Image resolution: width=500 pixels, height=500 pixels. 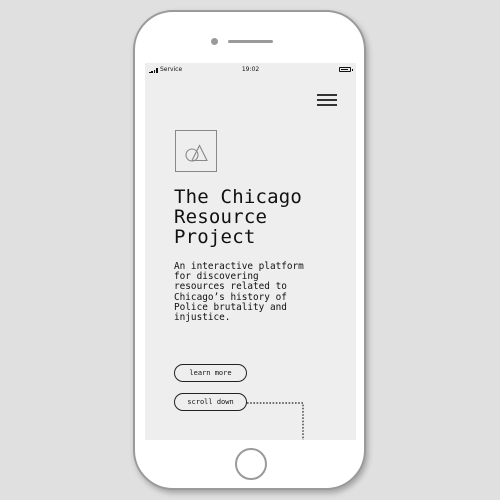 What do you see at coordinates (275, 421) in the screenshot?
I see `scroll-indicator-line` at bounding box center [275, 421].